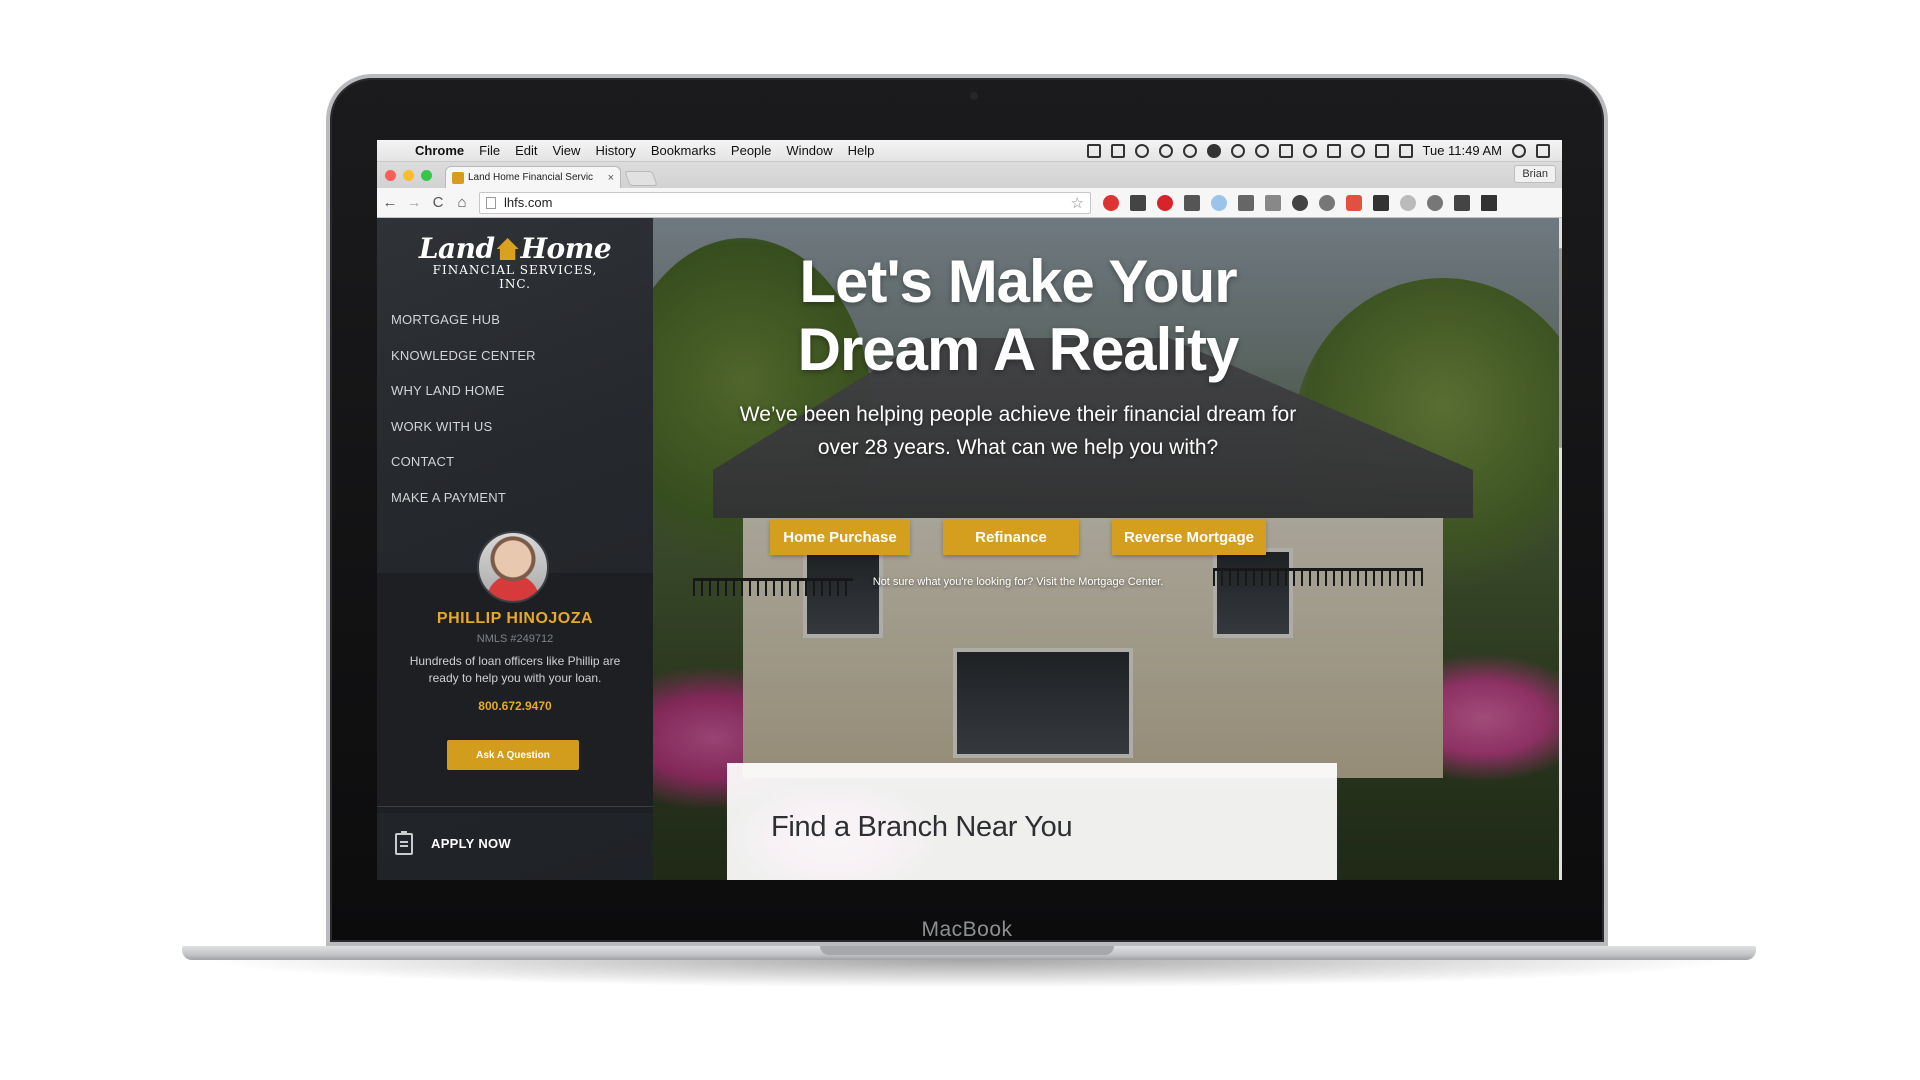  Describe the element at coordinates (922, 827) in the screenshot. I see `branch-finder-title: Find a Branch Near You` at that location.